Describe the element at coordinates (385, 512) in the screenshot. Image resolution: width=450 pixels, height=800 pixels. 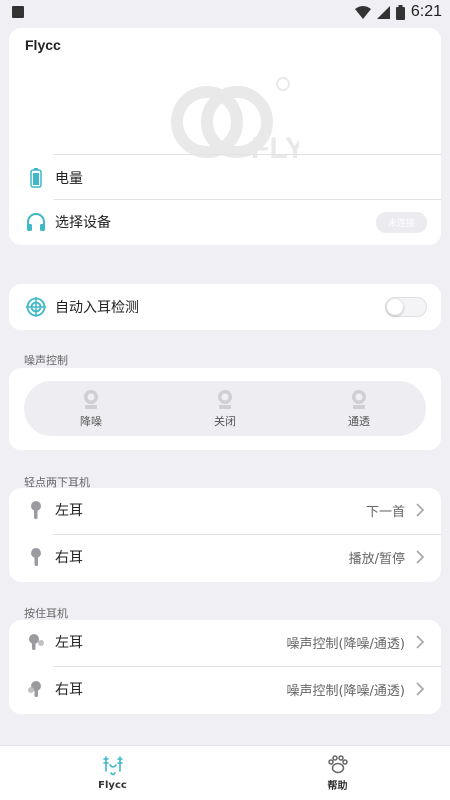
I see `double-tap-left-value: 下一首` at that location.